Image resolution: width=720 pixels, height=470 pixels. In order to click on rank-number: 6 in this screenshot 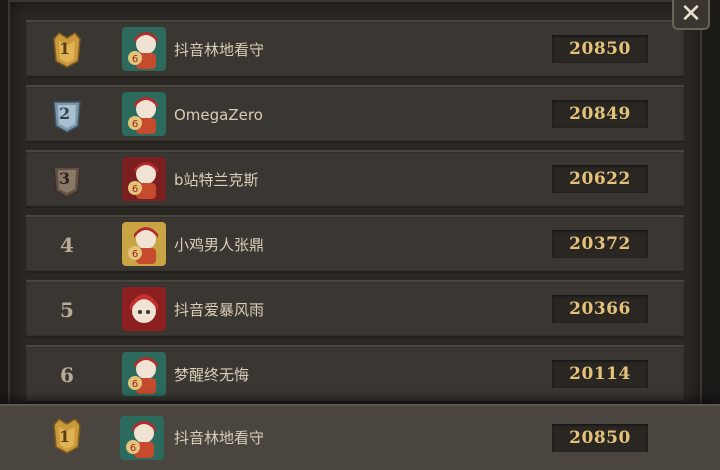, I will do `click(67, 375)`.